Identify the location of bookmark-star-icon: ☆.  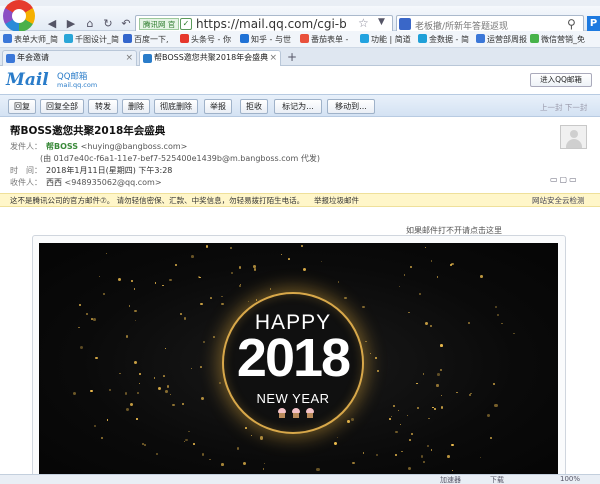
(363, 23).